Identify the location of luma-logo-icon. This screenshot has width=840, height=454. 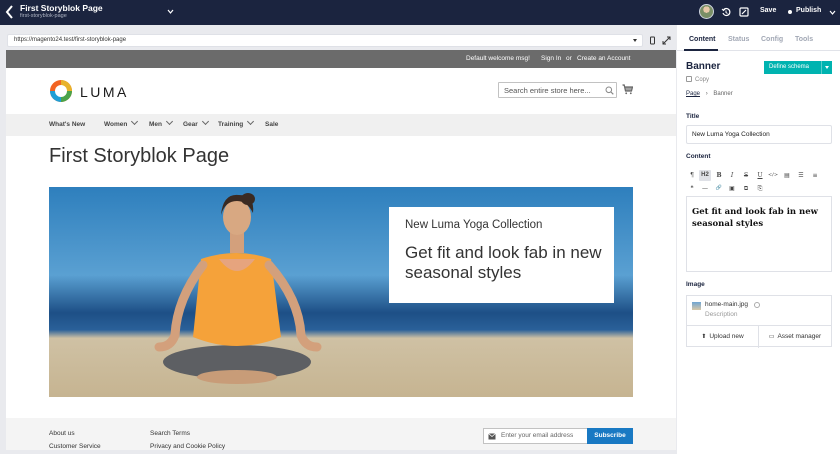
(61, 91).